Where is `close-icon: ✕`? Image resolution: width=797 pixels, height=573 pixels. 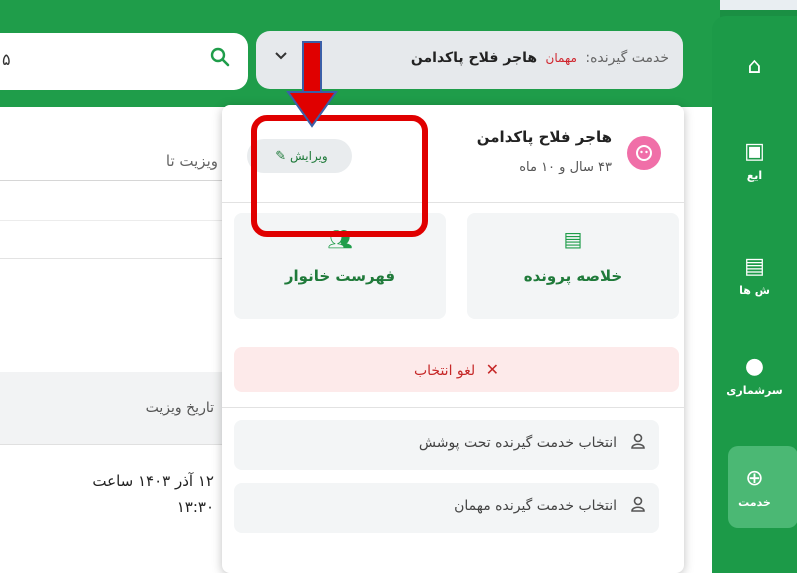 close-icon: ✕ is located at coordinates (492, 369).